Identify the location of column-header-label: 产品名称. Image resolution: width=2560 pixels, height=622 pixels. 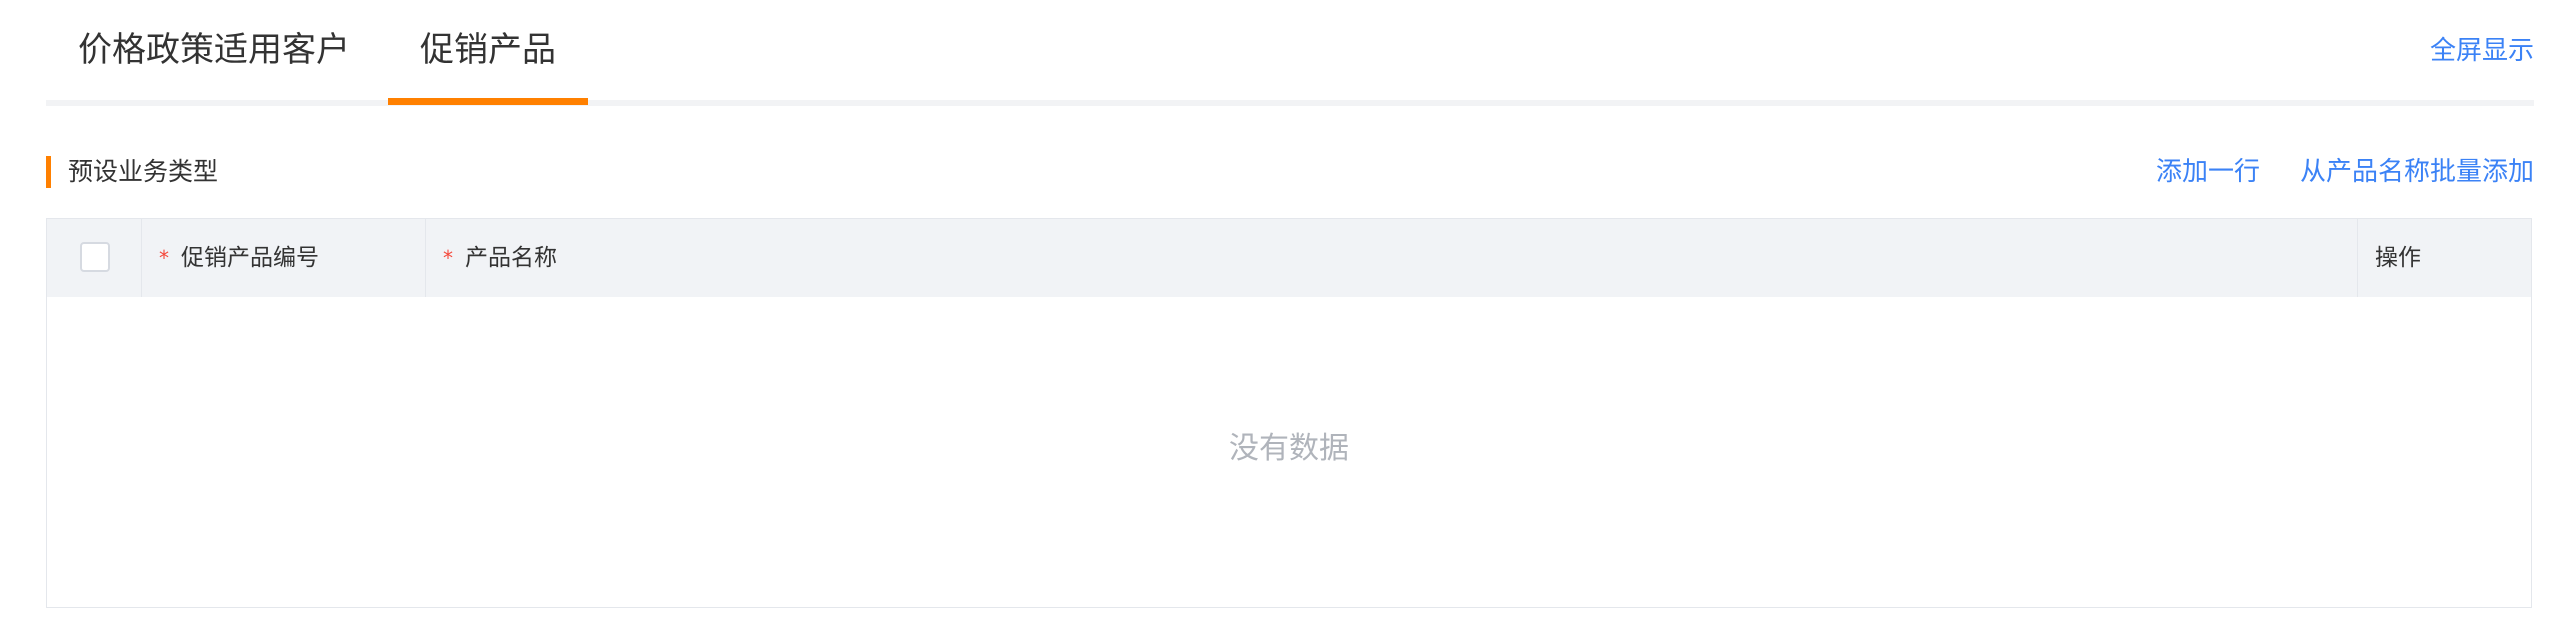
(511, 258).